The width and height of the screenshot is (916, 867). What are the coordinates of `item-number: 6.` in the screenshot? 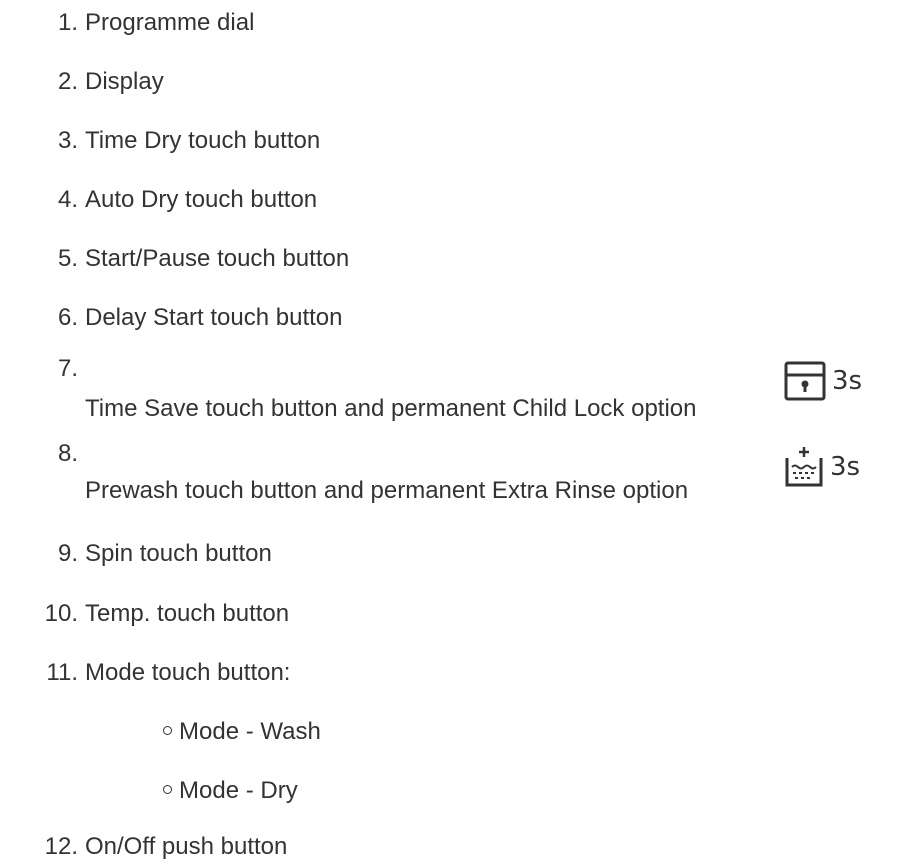 It's located at (67, 317).